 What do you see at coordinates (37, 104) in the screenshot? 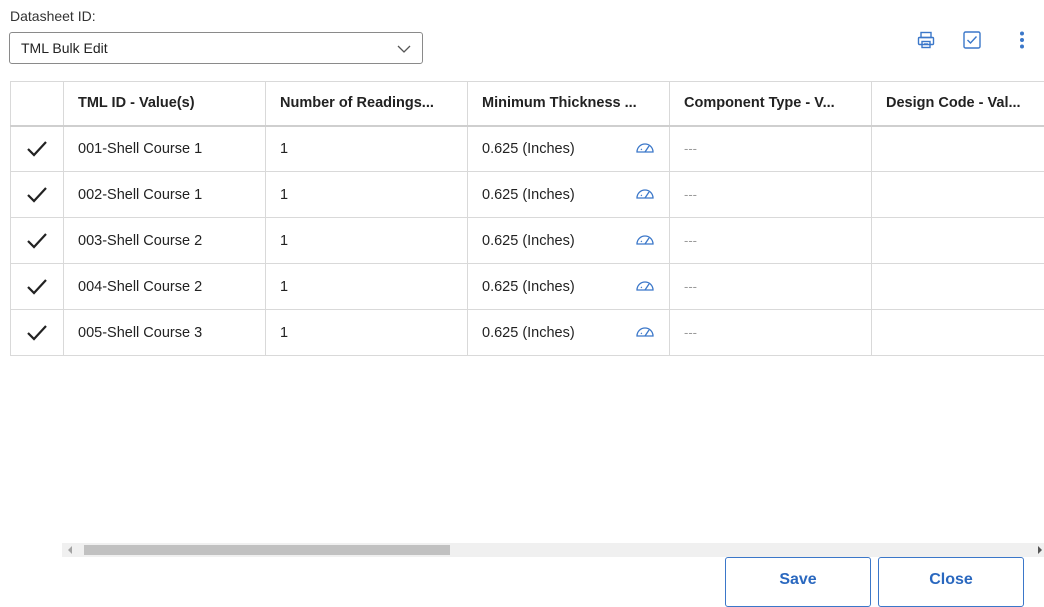
I see `column-header-select` at bounding box center [37, 104].